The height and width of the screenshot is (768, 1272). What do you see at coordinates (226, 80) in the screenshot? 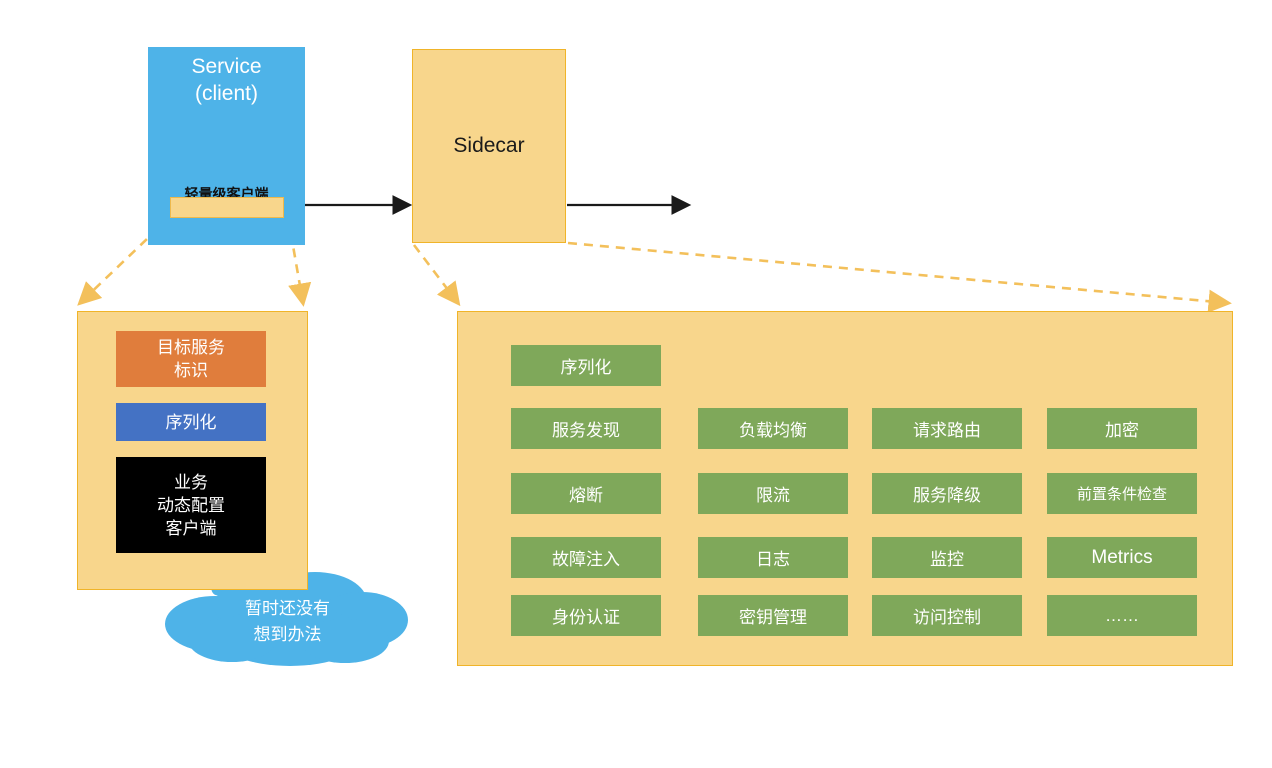
I see `service-client-title: Service (client)` at bounding box center [226, 80].